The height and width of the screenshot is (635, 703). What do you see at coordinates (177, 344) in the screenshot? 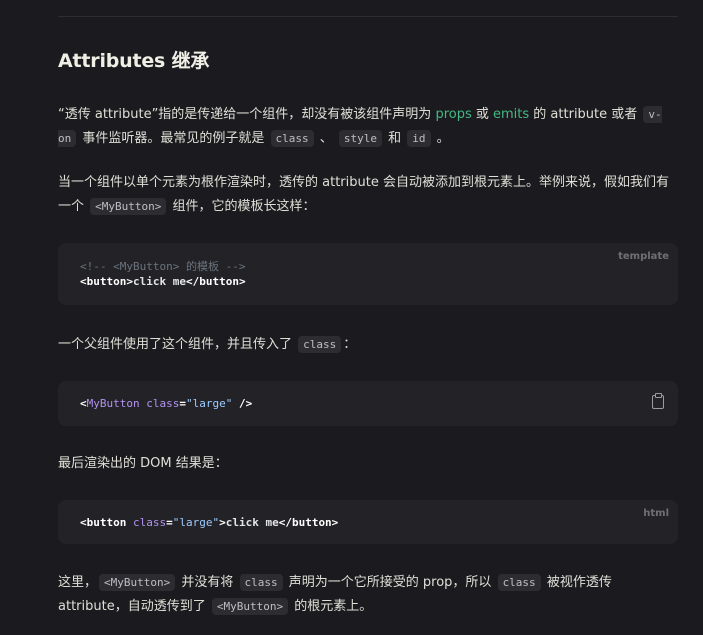
I see `text: 一个父组件使用了这个组件，并且传入了` at bounding box center [177, 344].